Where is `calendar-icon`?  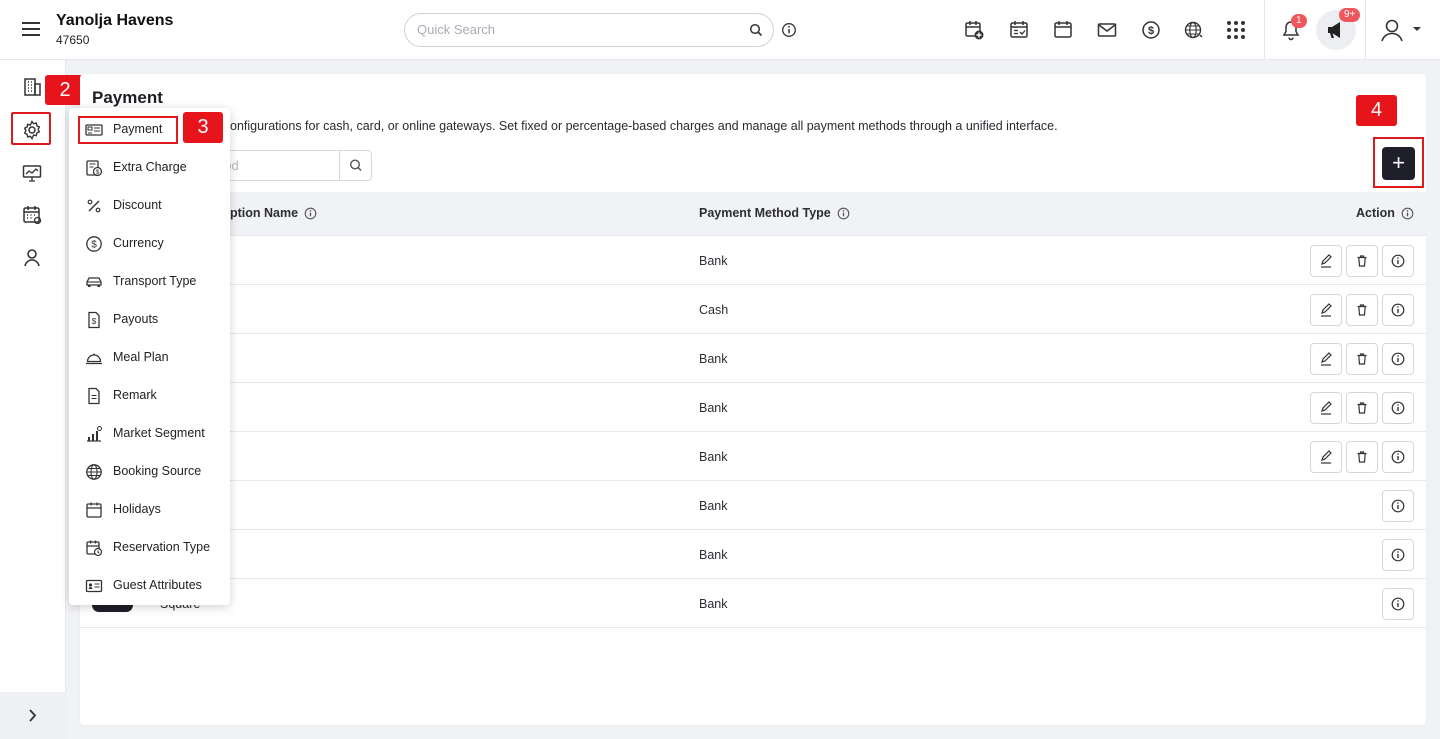 calendar-icon is located at coordinates (1063, 30).